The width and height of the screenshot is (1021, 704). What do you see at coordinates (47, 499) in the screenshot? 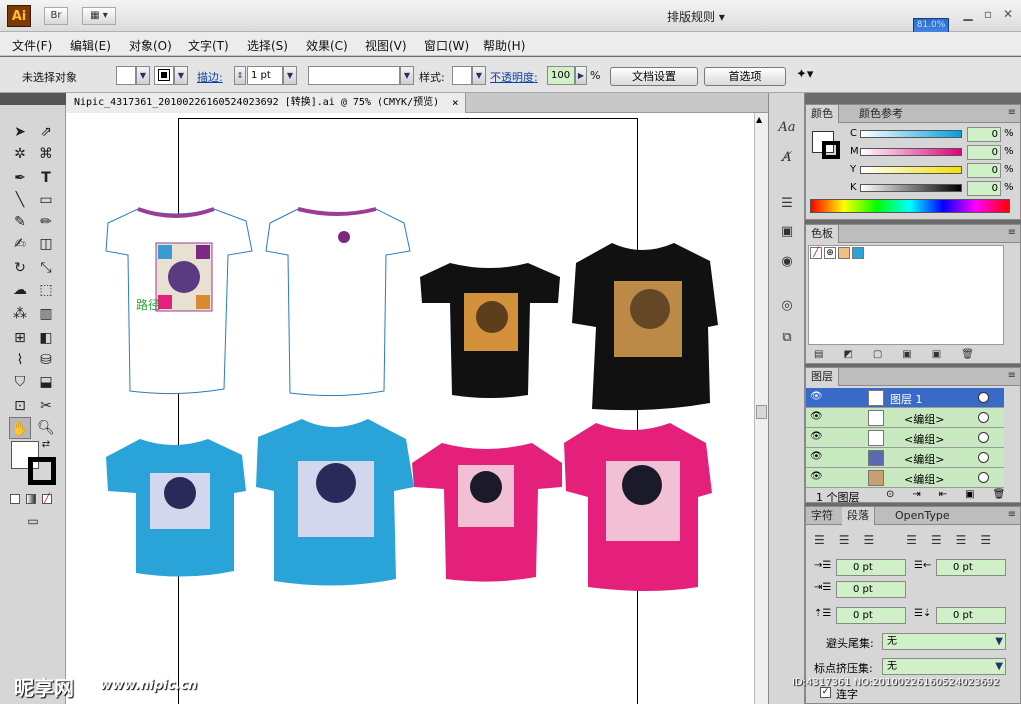
I see `none-mode-icon: ╱` at bounding box center [47, 499].